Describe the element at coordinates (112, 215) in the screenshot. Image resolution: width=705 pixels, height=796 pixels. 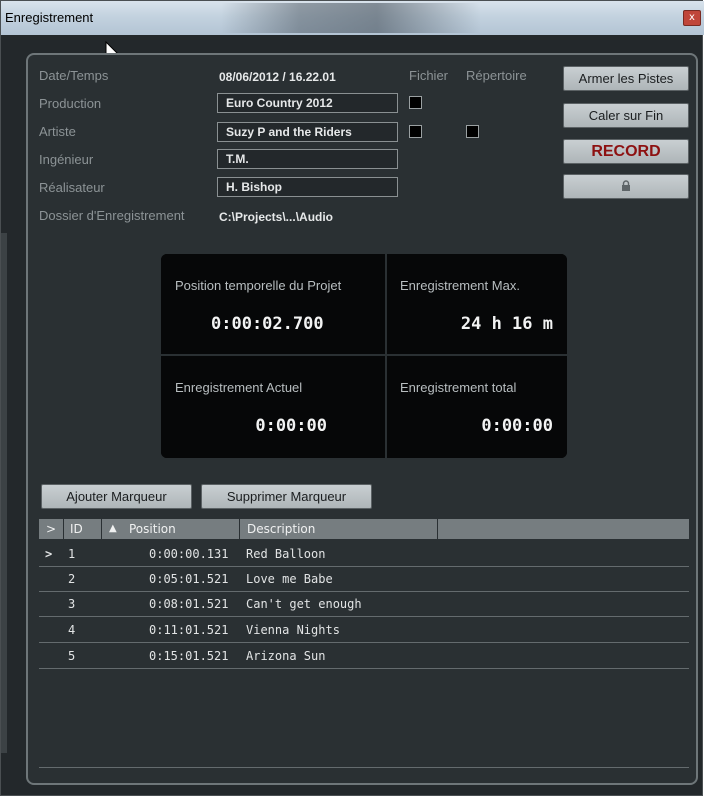
I see `dossier-label: Dossier d'Enregistrement` at that location.